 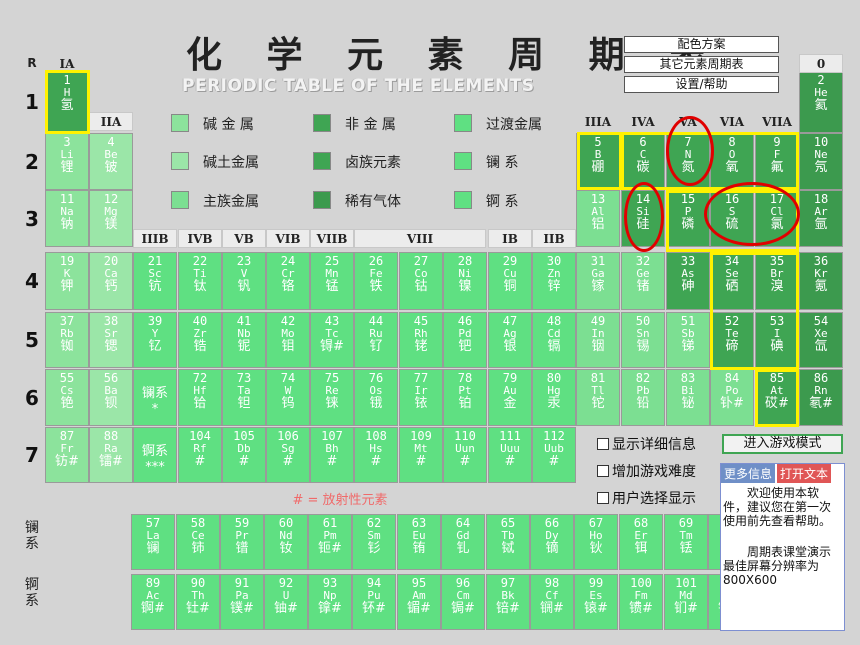 I want to click on element-cell-np: 93 Np 镎#, so click(x=330, y=602).